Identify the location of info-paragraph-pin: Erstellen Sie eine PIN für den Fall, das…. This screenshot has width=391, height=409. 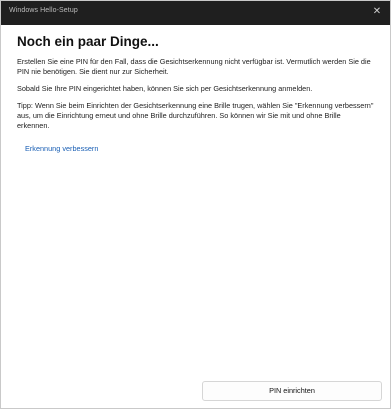
(194, 66).